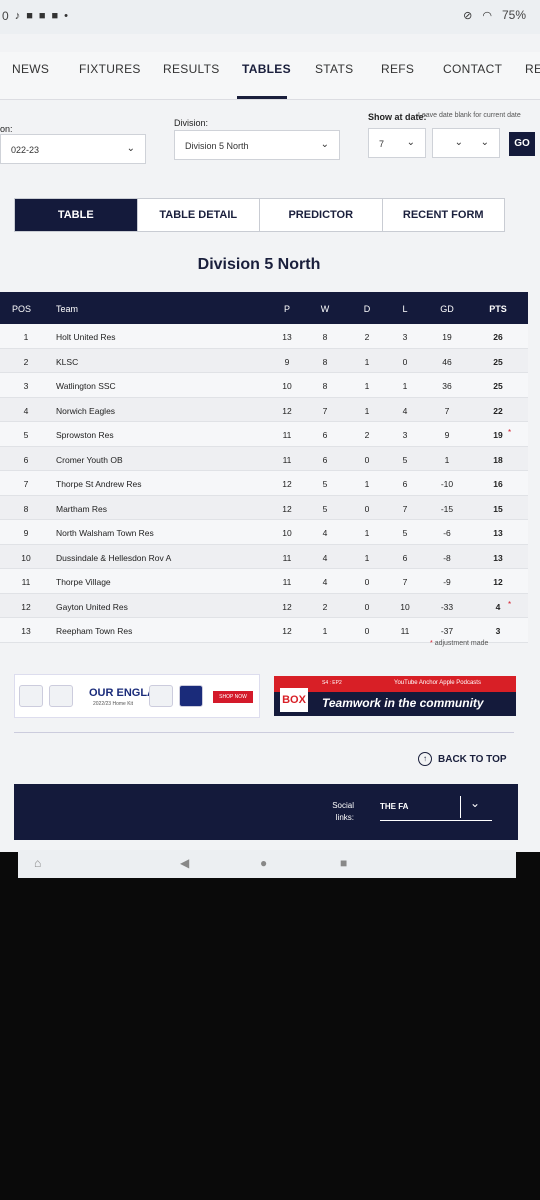  Describe the element at coordinates (191, 69) in the screenshot. I see `nav-item-results: RESULTS` at that location.